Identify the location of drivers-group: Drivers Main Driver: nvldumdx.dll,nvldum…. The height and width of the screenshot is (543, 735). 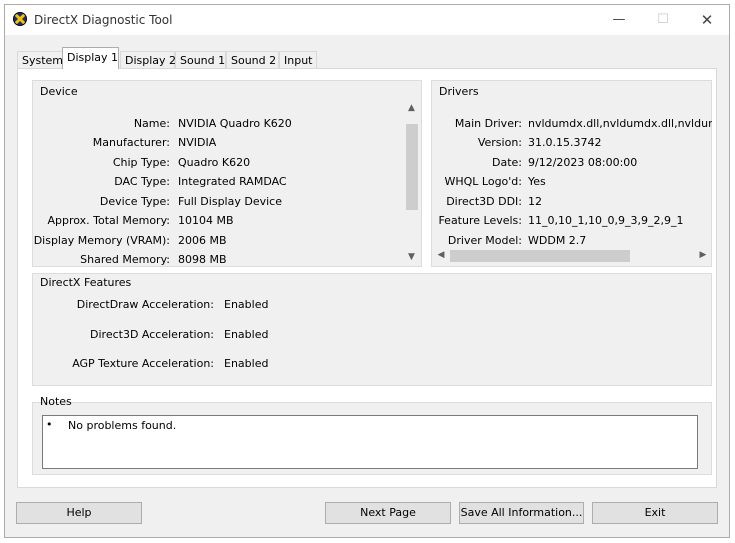
(571, 173).